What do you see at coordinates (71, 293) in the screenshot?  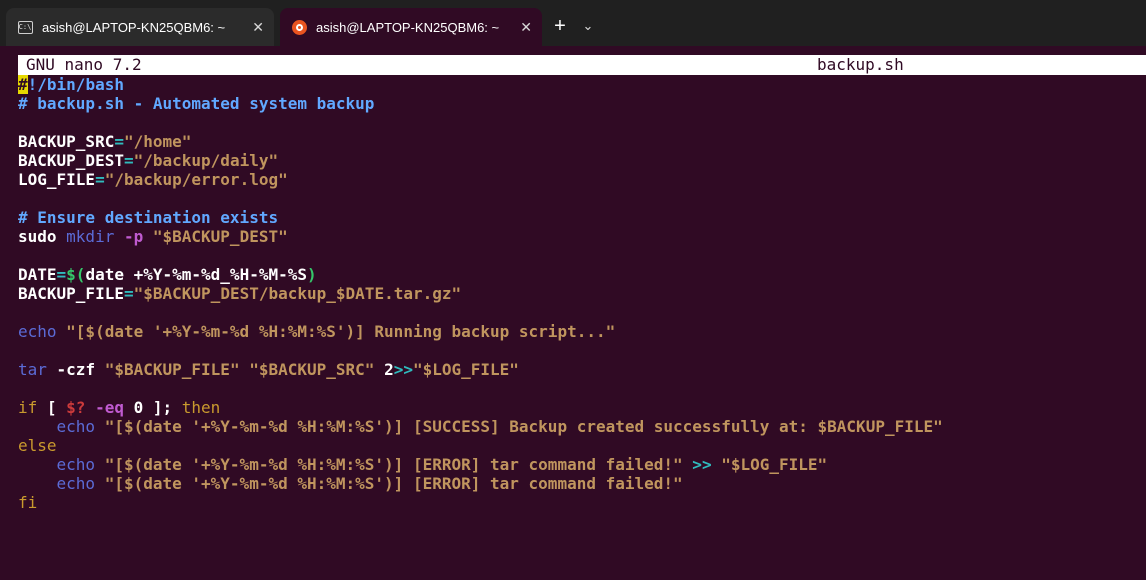 I see `code-token: BACKUP_FILE` at bounding box center [71, 293].